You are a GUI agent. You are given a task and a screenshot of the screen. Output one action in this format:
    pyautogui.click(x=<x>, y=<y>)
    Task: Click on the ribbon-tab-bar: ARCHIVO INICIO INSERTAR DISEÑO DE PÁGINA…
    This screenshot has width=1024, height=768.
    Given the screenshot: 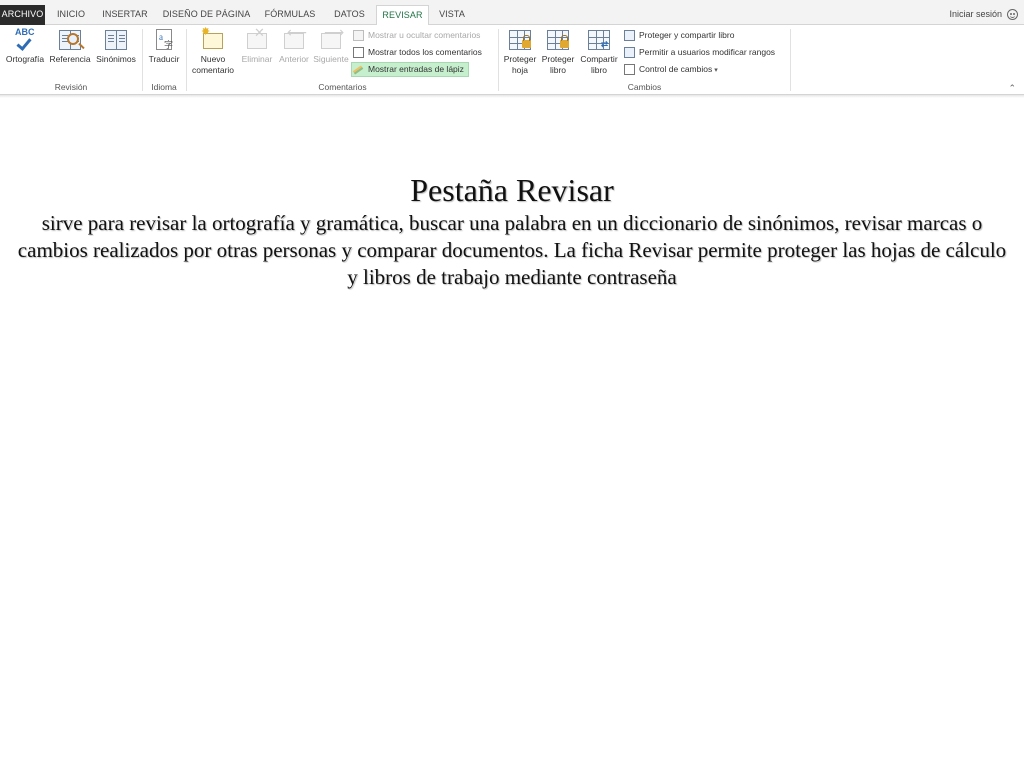 What is the action you would take?
    pyautogui.click(x=512, y=13)
    